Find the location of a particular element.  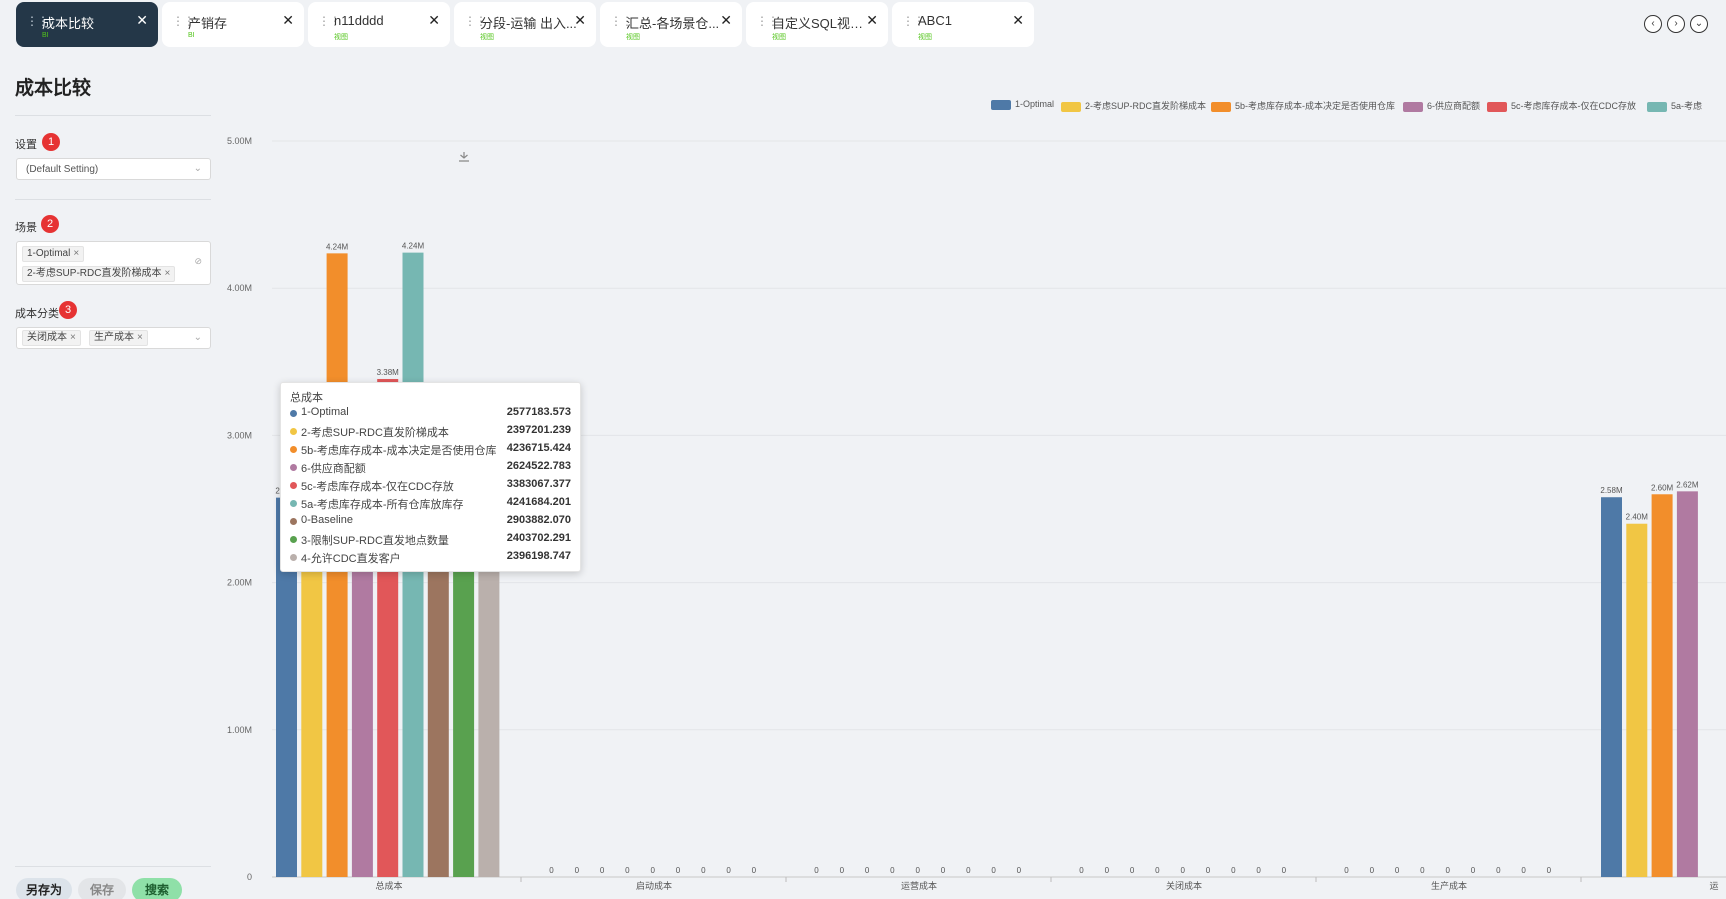

tab-cost-compare: ⋮⋮ 成本比较 BI ✕ is located at coordinates (87, 24).